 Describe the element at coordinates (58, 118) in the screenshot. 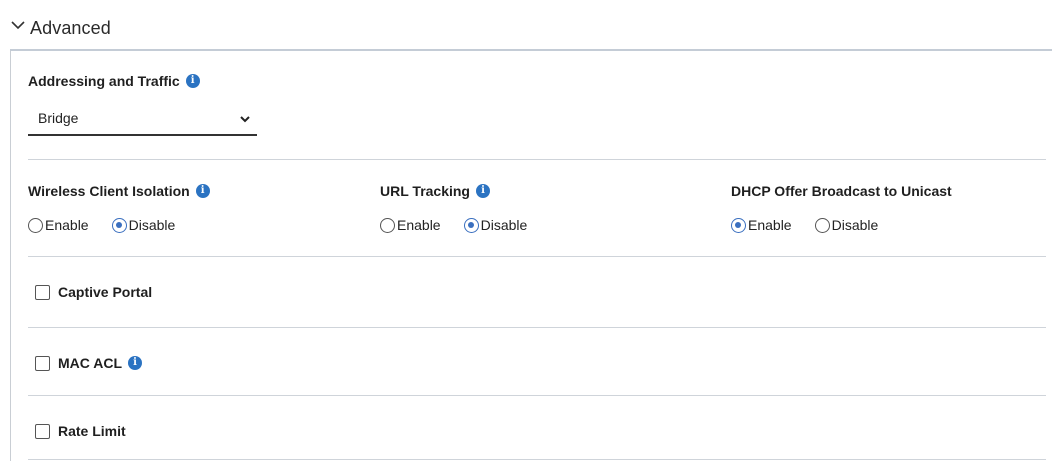

I see `addressing-traffic-value: Bridge` at that location.